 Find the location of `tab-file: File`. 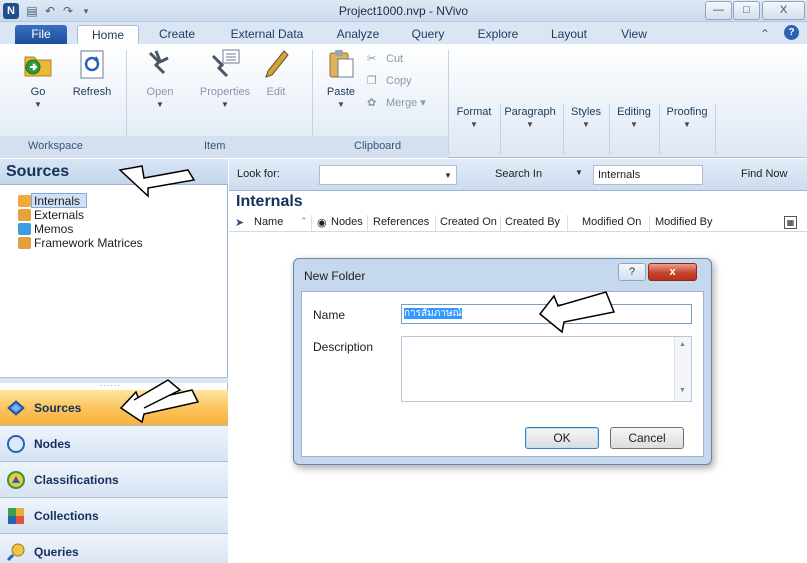

tab-file: File is located at coordinates (41, 34).